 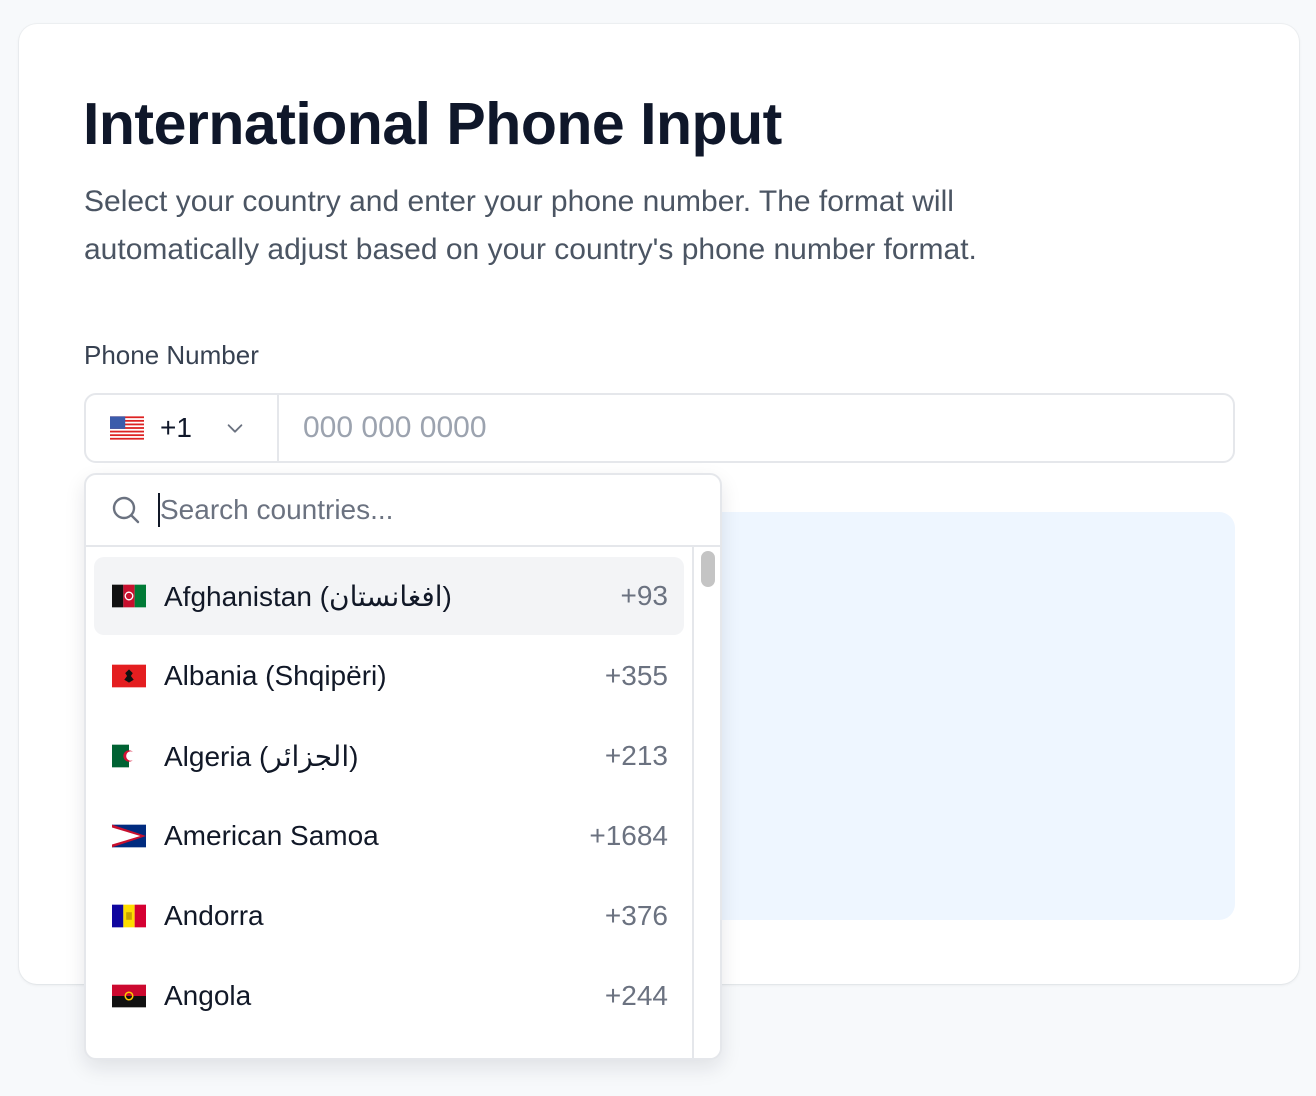 What do you see at coordinates (171, 355) in the screenshot?
I see `phone-number-label: Phone Number` at bounding box center [171, 355].